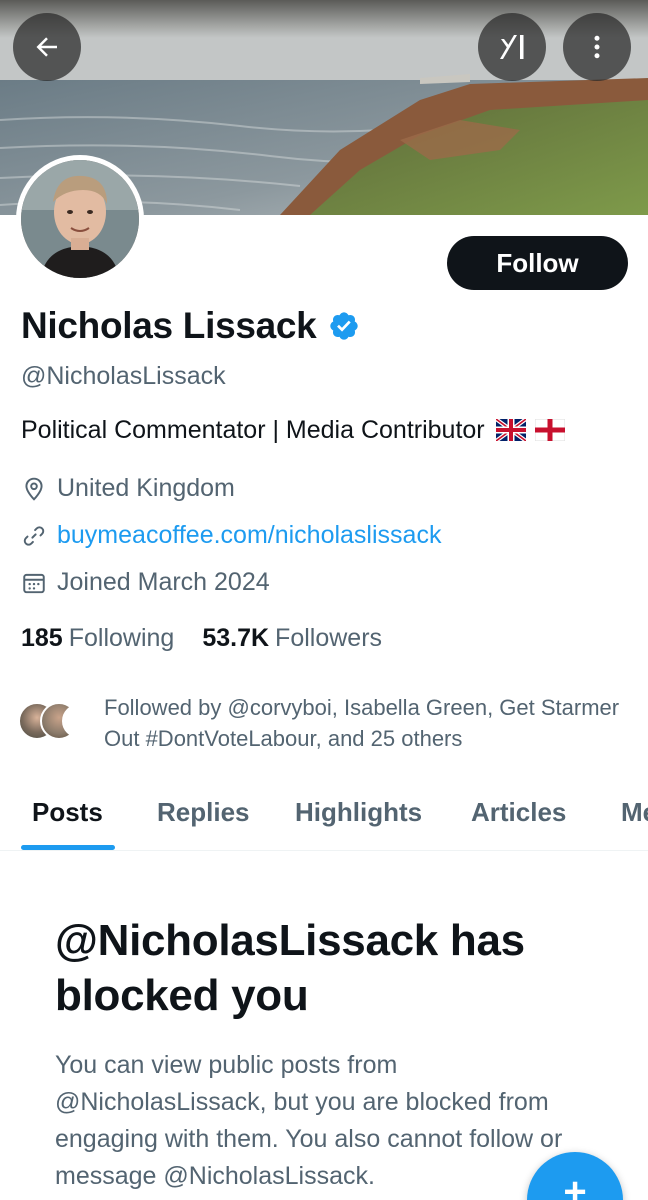 The width and height of the screenshot is (648, 1200). I want to click on blocked-title: @NicholasLissack has blocked you, so click(290, 968).